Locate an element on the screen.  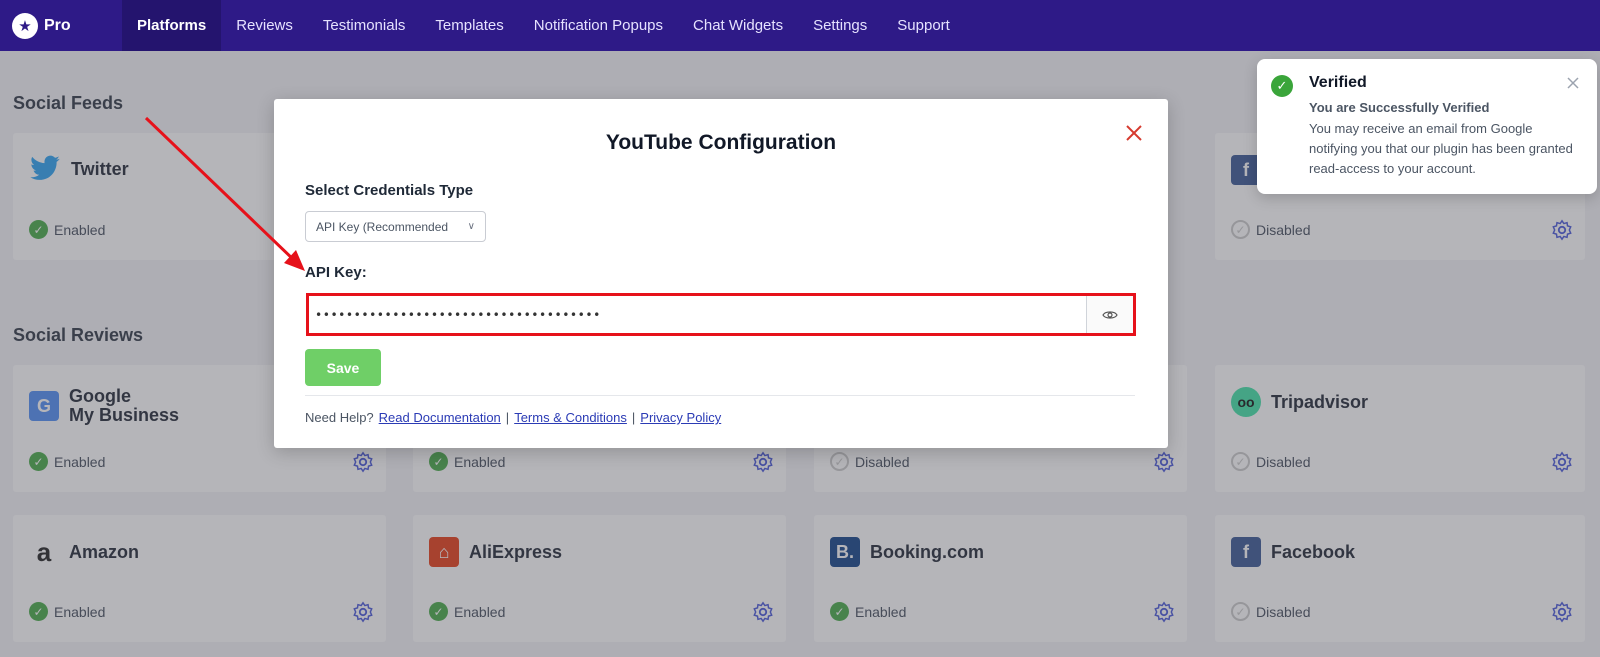
nav-testimonials: Testimonials is located at coordinates (364, 25).